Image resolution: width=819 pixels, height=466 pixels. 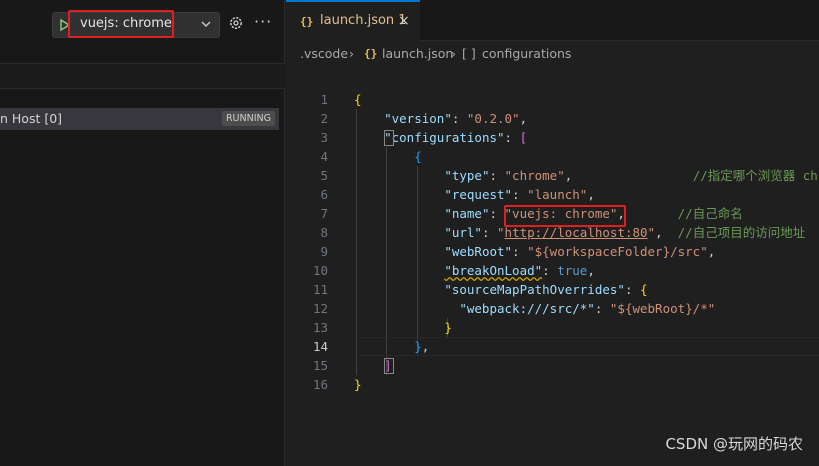 What do you see at coordinates (121, 24) in the screenshot?
I see `launch-config-select: vuejs: chrome` at bounding box center [121, 24].